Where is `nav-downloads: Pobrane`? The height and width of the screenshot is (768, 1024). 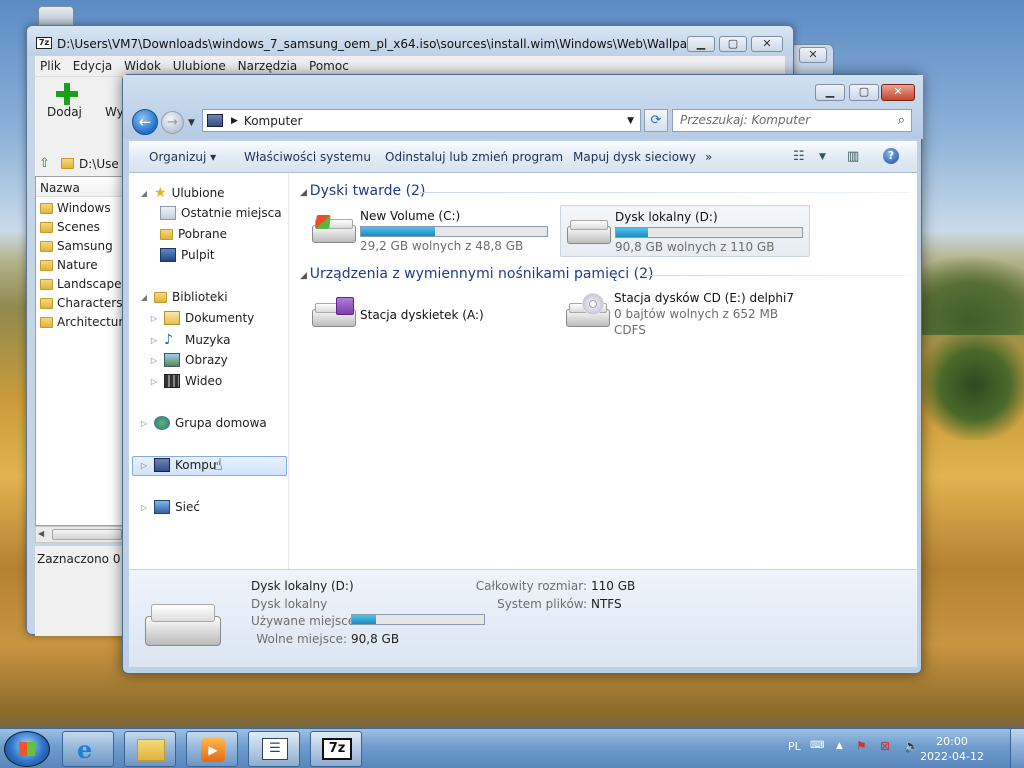 nav-downloads: Pobrane is located at coordinates (193, 234).